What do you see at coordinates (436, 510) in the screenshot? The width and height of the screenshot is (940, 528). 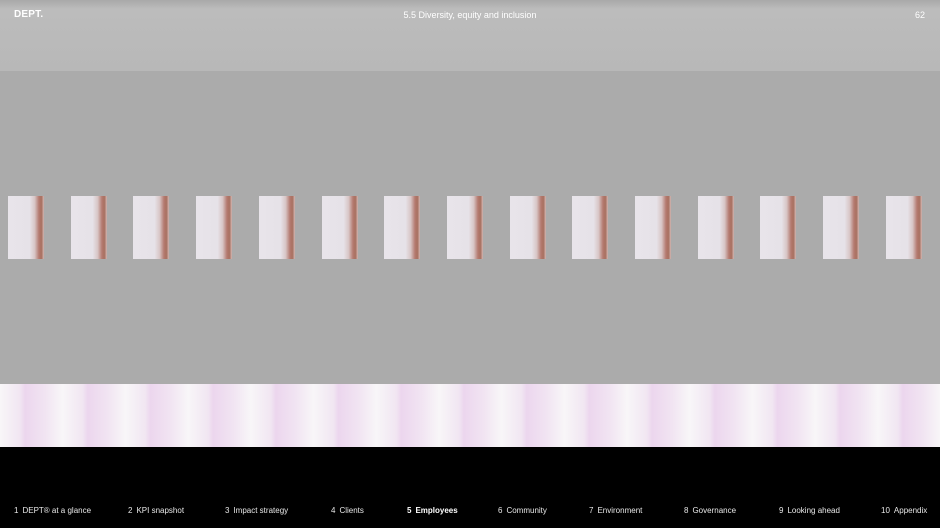 I see `nav-label: Employees` at bounding box center [436, 510].